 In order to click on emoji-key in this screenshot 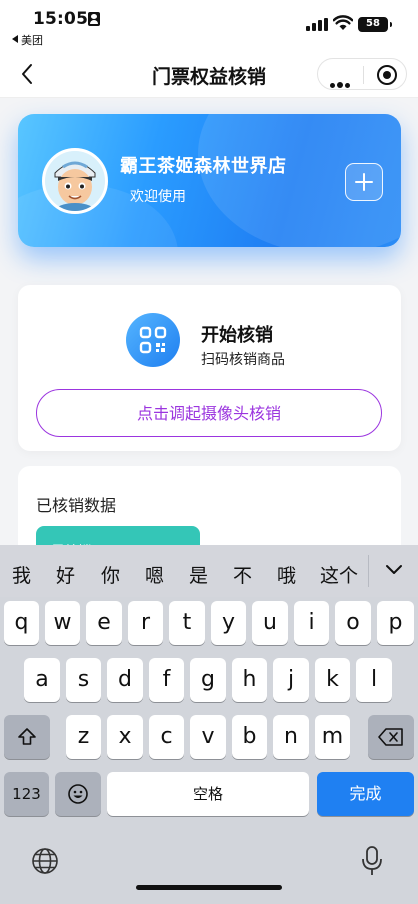, I will do `click(78, 794)`.